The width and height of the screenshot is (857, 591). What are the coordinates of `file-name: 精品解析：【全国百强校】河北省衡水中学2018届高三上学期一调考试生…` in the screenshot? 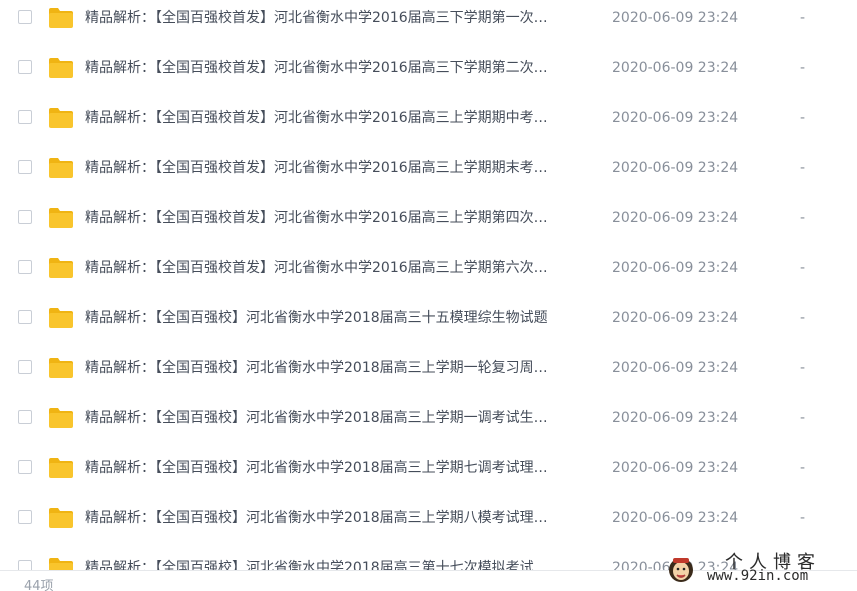 It's located at (337, 418).